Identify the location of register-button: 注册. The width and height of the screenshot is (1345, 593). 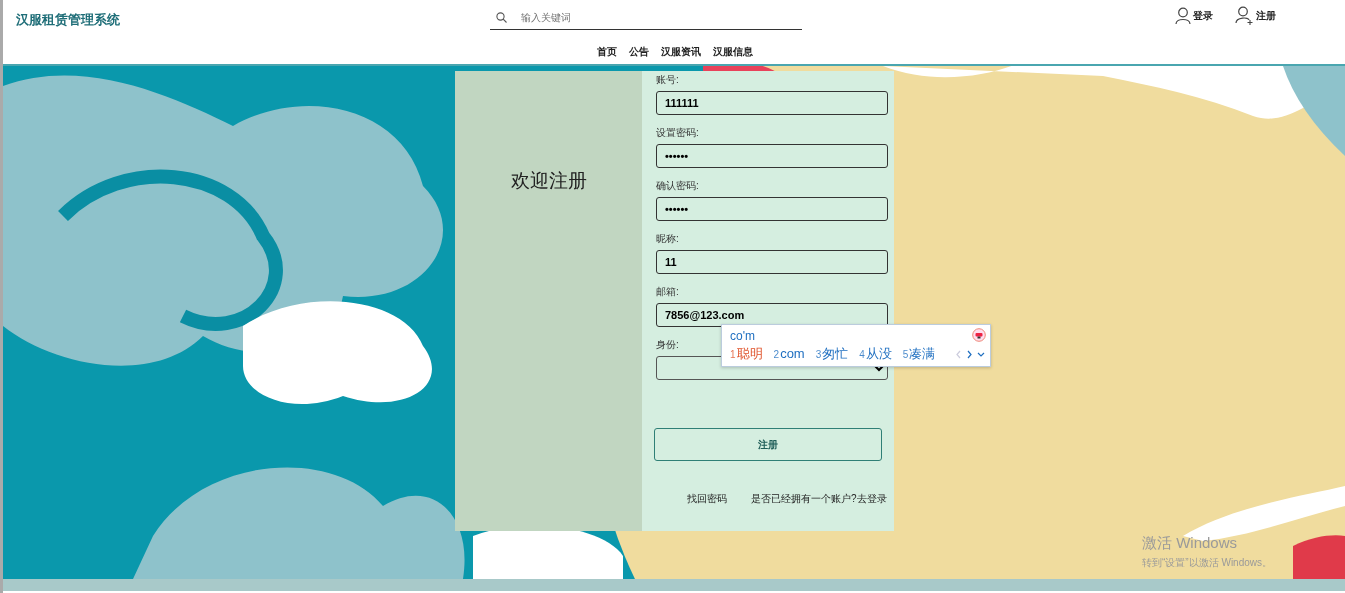
(768, 444).